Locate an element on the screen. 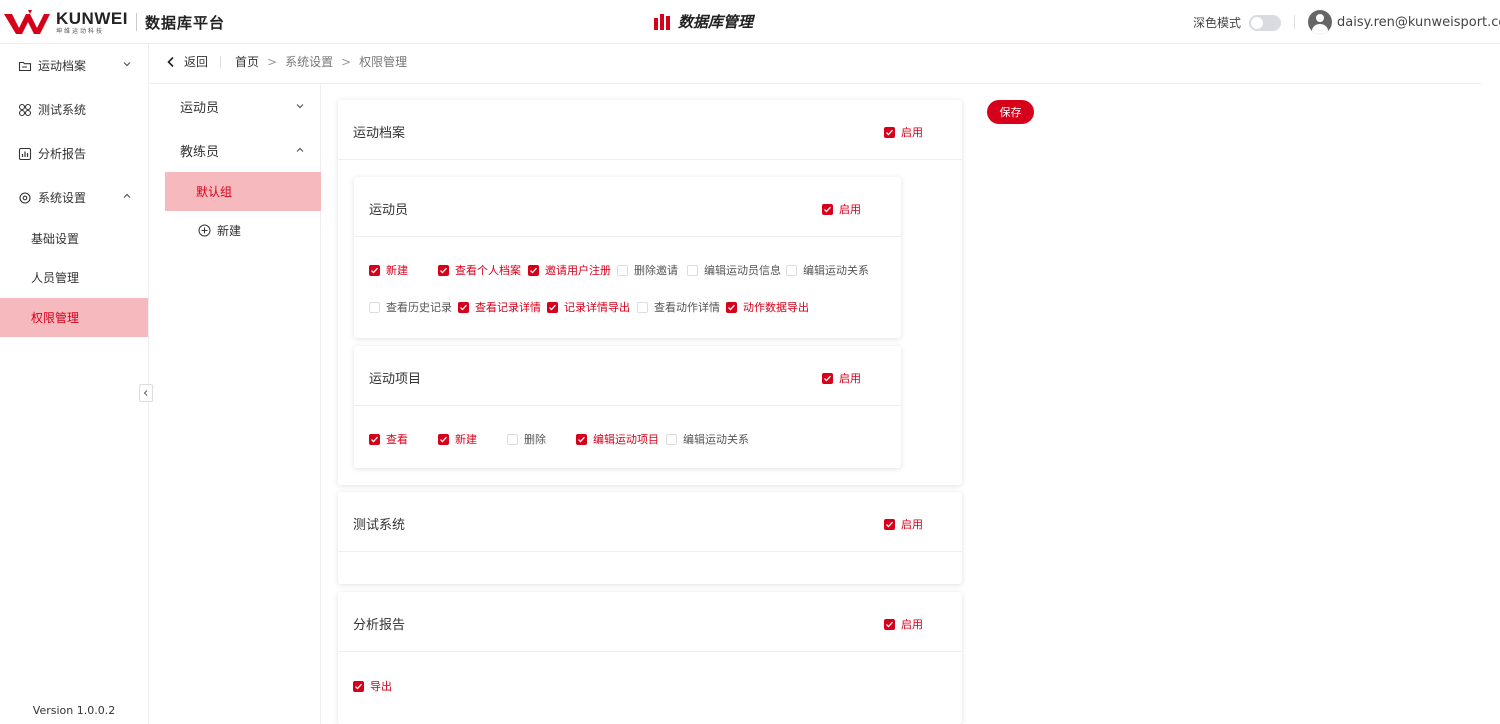 The height and width of the screenshot is (724, 1500). permission-checkbox: 删除 is located at coordinates (526, 439).